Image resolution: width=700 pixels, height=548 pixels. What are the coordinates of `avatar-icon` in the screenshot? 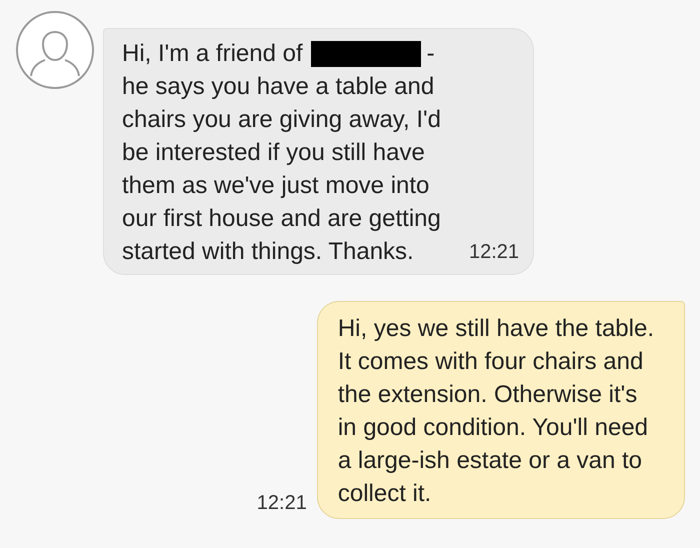 It's located at (55, 50).